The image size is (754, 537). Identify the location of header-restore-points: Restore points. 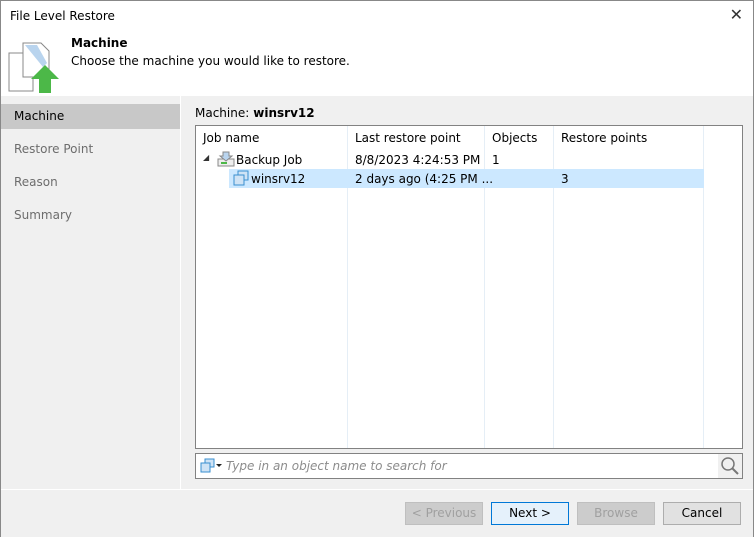
(600, 138).